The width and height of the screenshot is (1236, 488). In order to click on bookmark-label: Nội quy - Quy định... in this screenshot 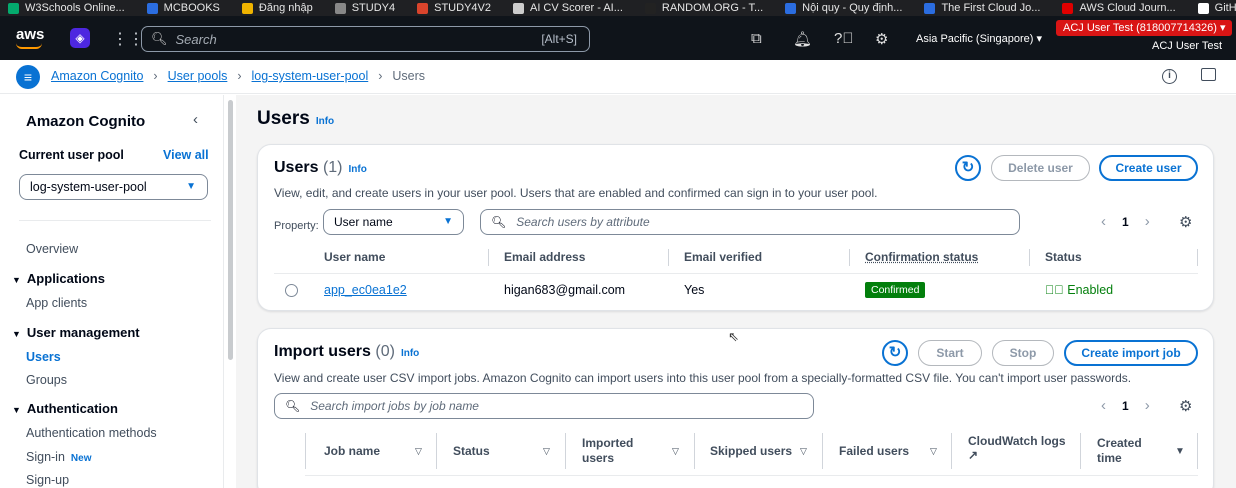, I will do `click(852, 8)`.